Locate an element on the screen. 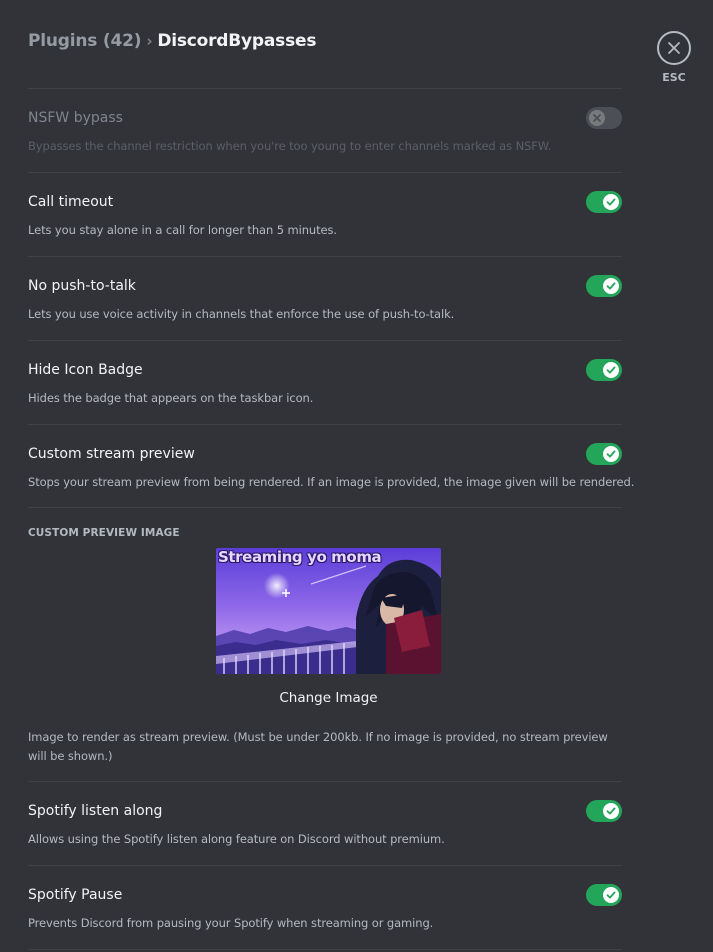 The height and width of the screenshot is (952, 713). hide-icon-badge-toggle is located at coordinates (604, 370).